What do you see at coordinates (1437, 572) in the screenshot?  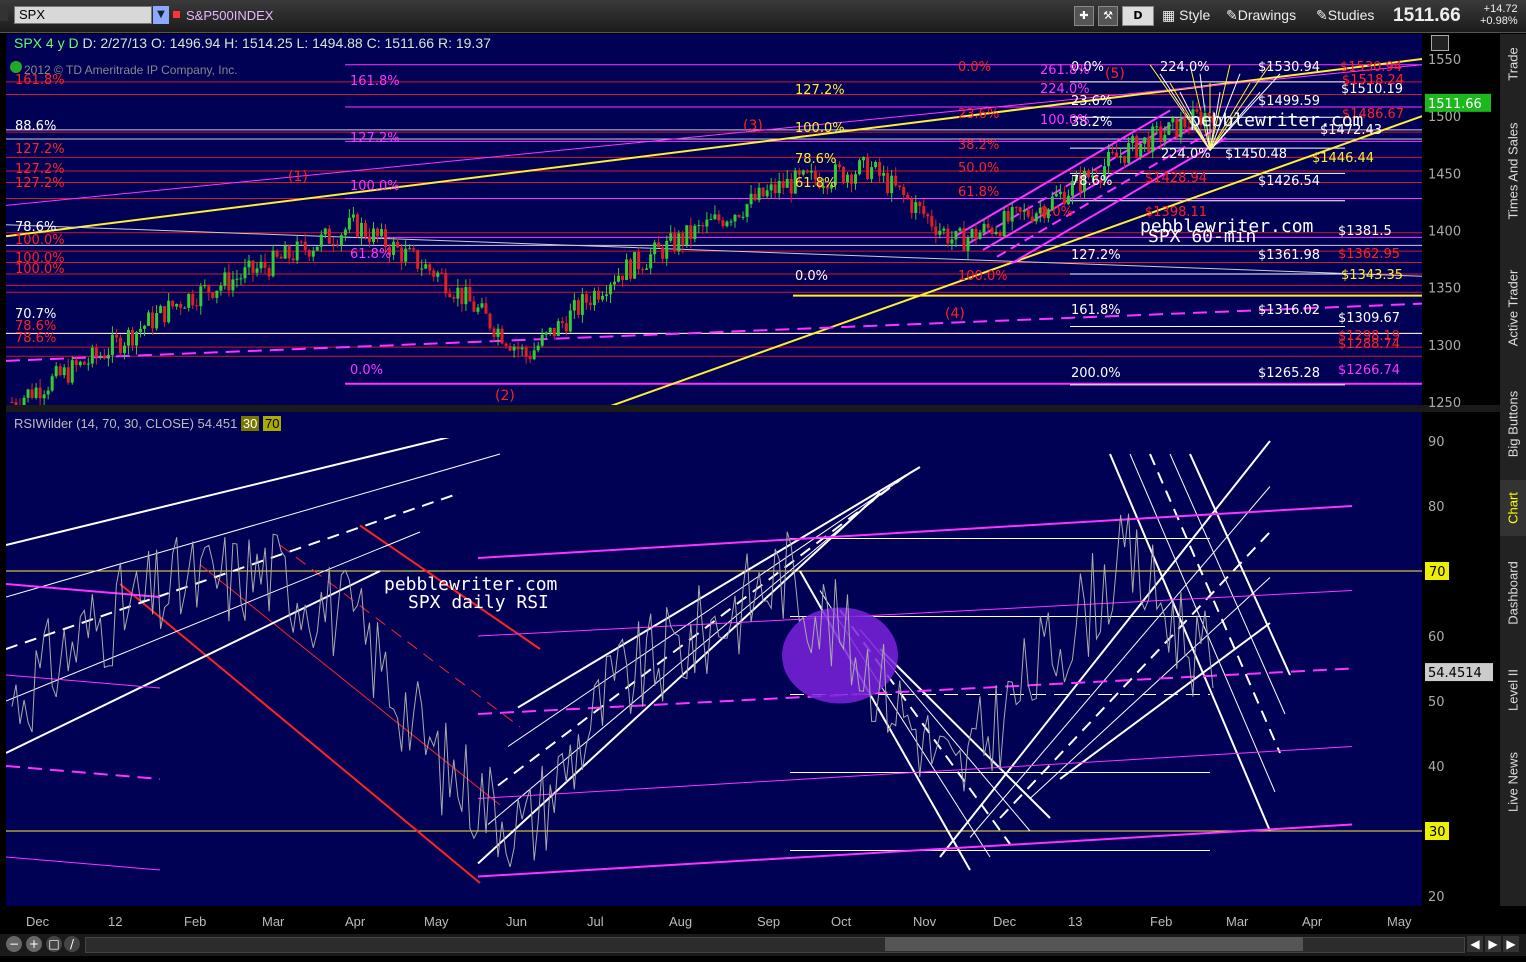 I see `rsi-70-label: 70` at bounding box center [1437, 572].